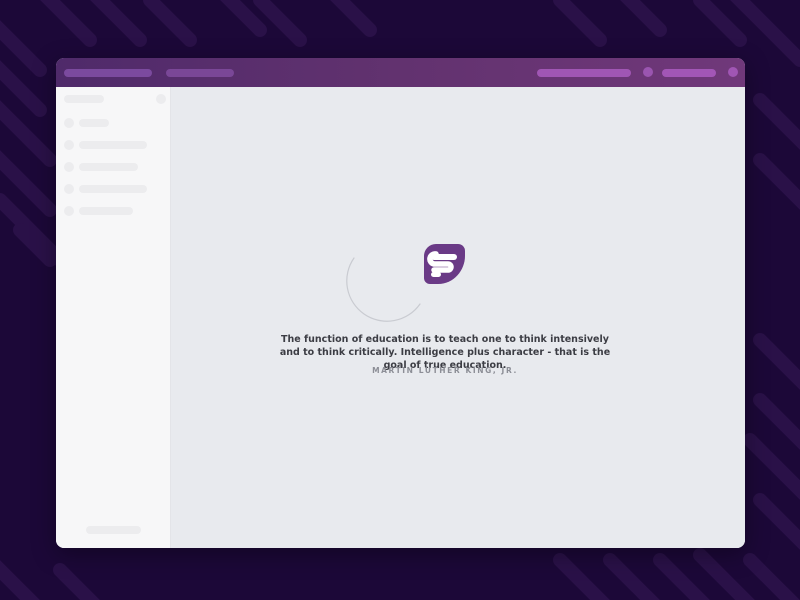  Describe the element at coordinates (113, 317) in the screenshot. I see `sidebar` at that location.